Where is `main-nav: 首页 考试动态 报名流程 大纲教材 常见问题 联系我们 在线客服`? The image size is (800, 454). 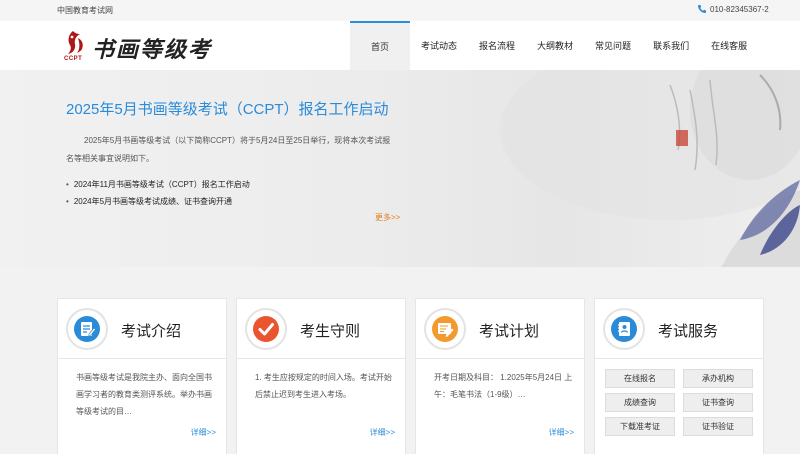
main-nav: 首页 考试动态 报名流程 大纲教材 常见问题 联系我们 在线客服 is located at coordinates (554, 45).